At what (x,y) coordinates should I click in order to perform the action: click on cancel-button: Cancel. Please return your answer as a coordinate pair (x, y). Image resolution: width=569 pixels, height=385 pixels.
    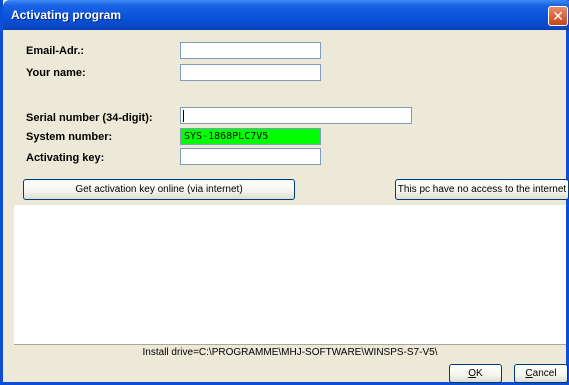
    Looking at the image, I should click on (541, 373).